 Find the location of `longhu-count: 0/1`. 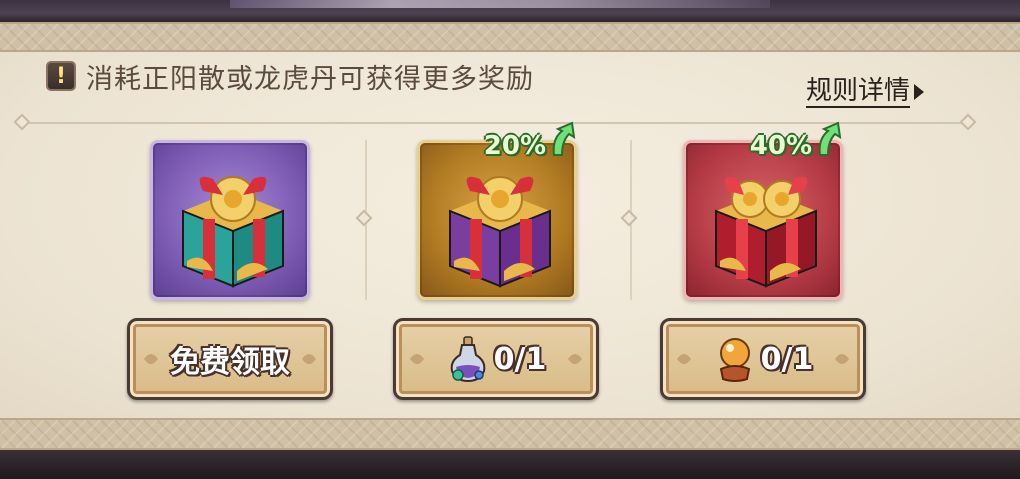

longhu-count: 0/1 is located at coordinates (787, 359).